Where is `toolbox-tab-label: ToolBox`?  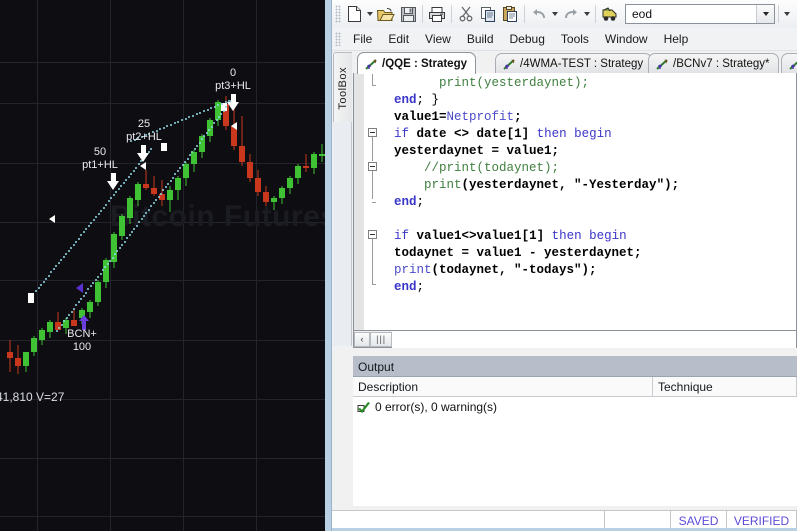
toolbox-tab-label: ToolBox is located at coordinates (343, 88).